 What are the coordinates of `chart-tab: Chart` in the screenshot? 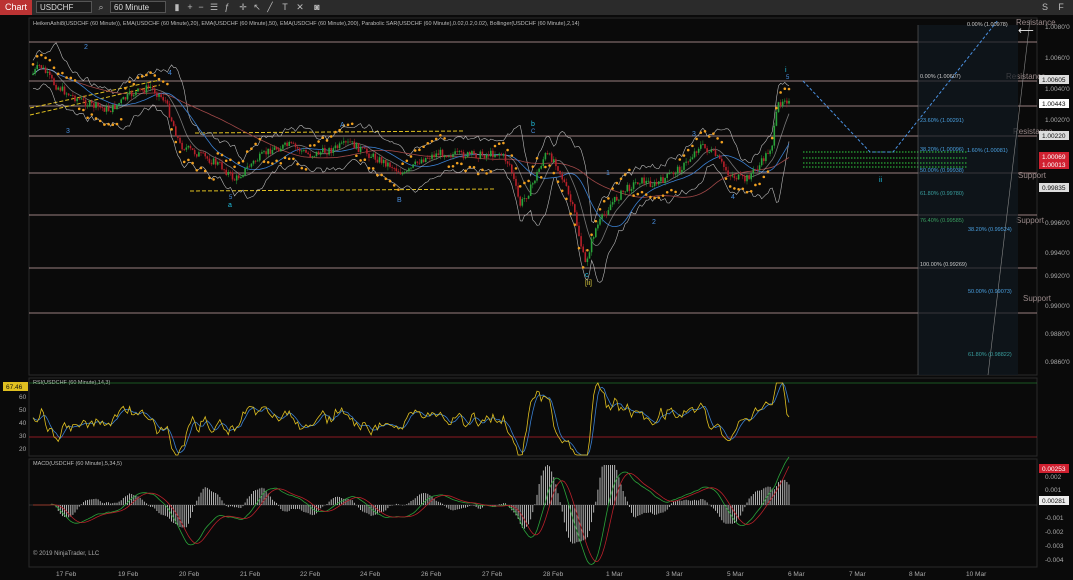 It's located at (16, 7).